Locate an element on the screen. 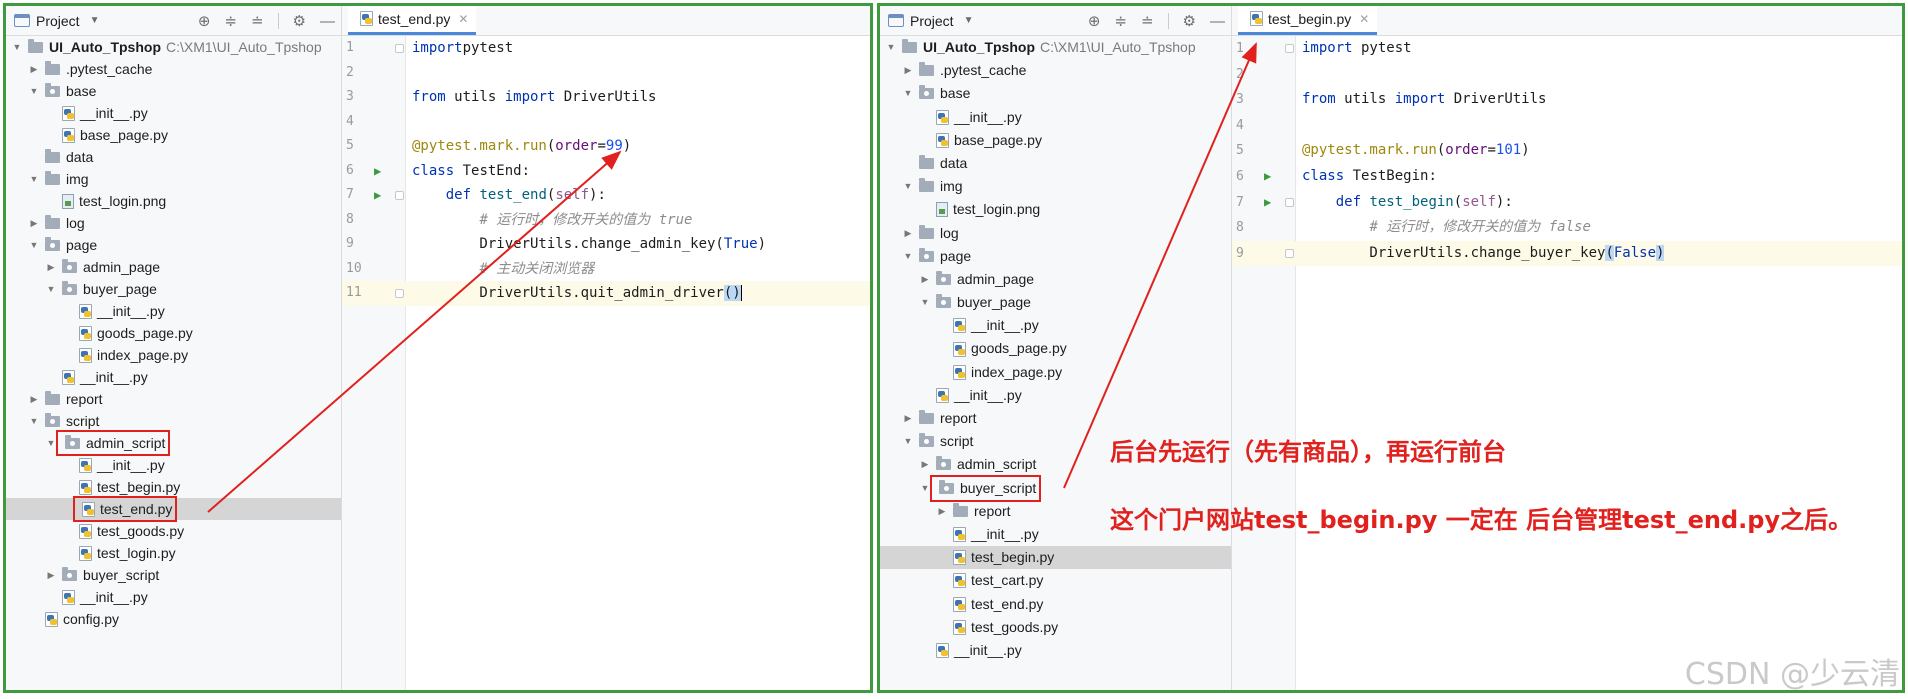  tree-folder-item: ▼ page is located at coordinates (173, 245).